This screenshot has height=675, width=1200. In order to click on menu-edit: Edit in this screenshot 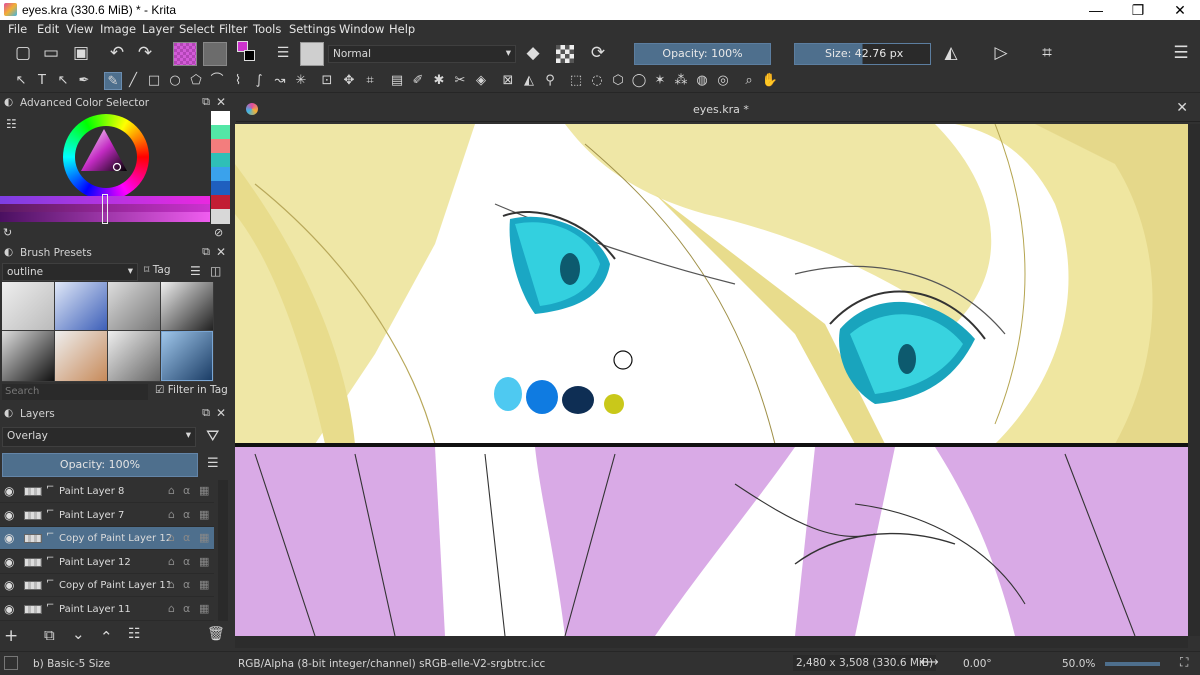, I will do `click(48, 29)`.